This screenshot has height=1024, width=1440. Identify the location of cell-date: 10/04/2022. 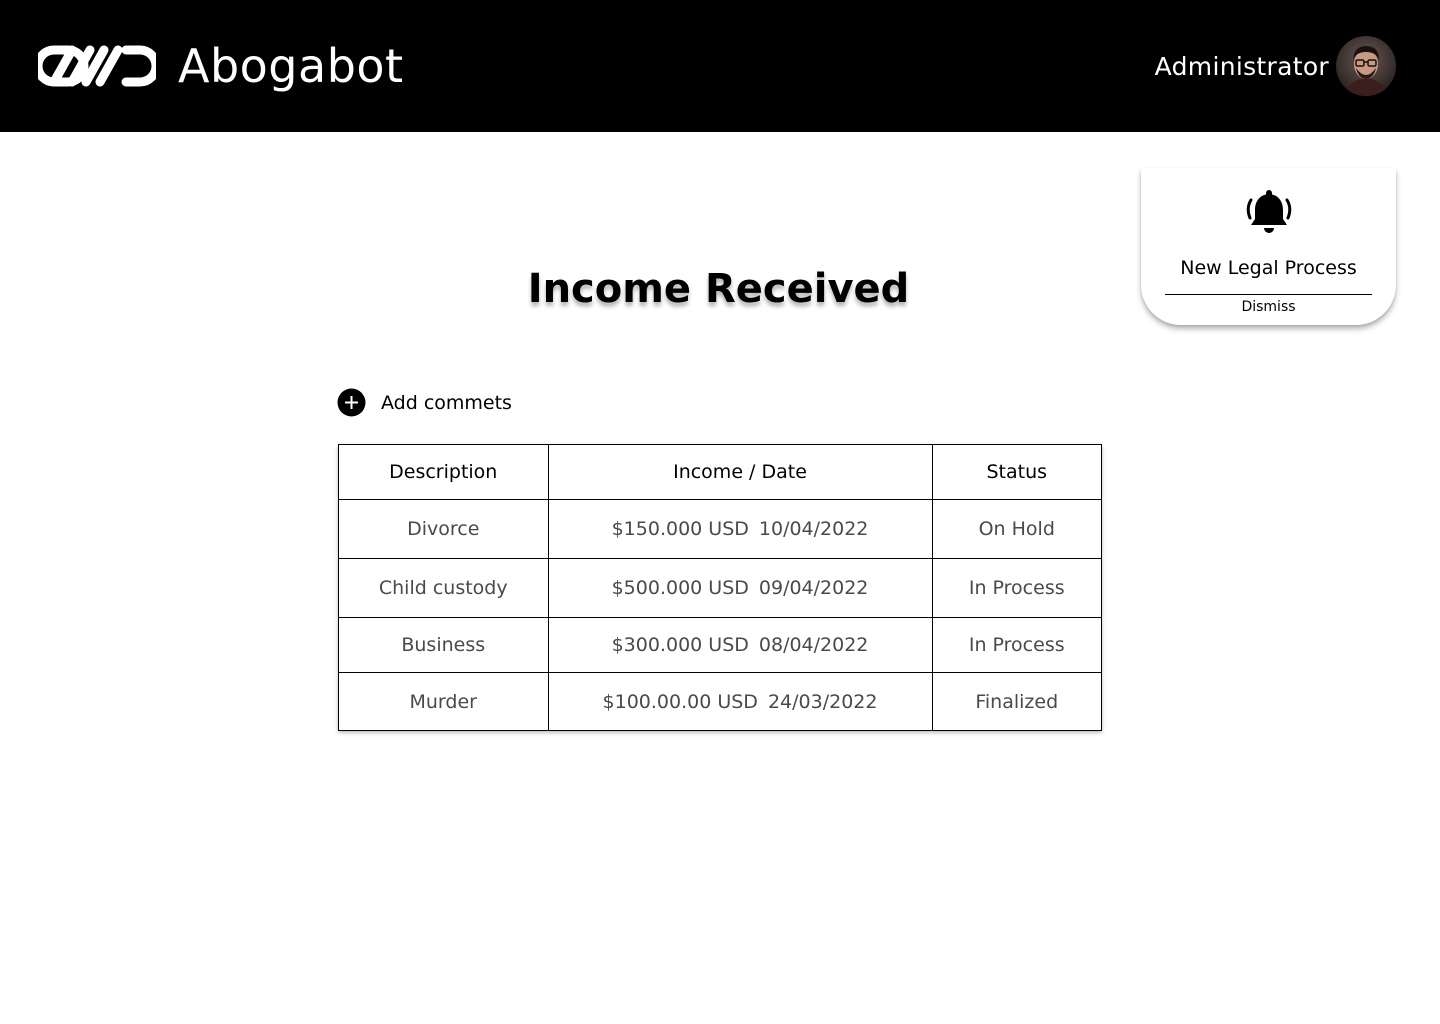
(813, 528).